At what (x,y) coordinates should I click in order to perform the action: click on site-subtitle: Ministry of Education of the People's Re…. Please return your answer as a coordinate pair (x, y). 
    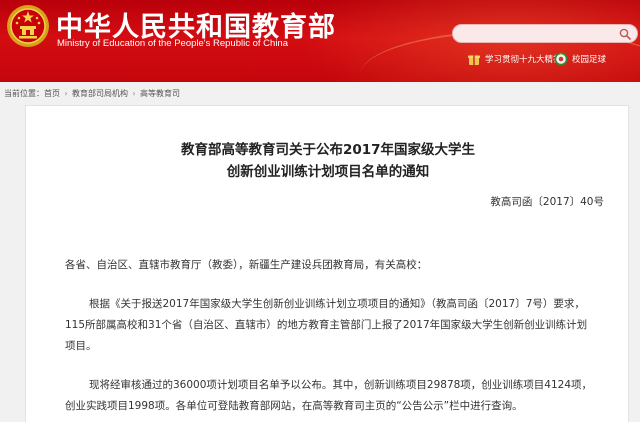
    Looking at the image, I should click on (172, 43).